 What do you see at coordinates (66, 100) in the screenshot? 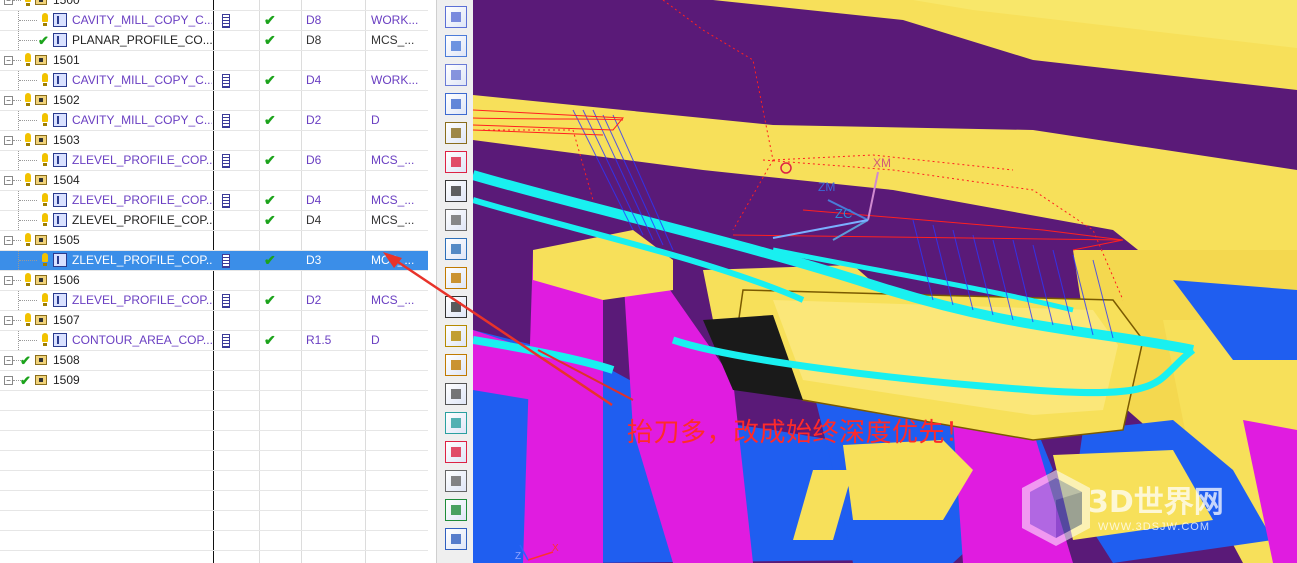
I see `group-label: 1502` at bounding box center [66, 100].